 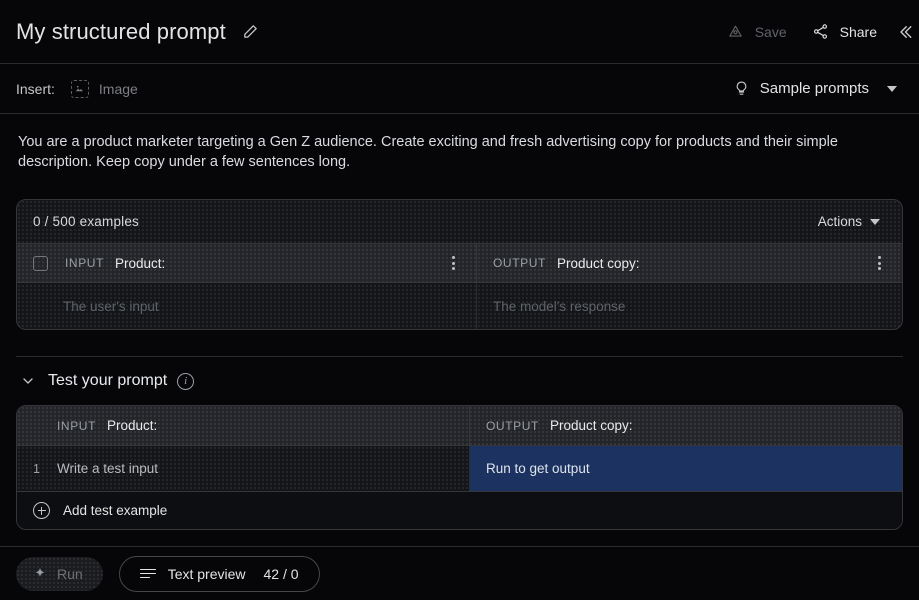 What do you see at coordinates (121, 31) in the screenshot?
I see `page-title: My structured prompt` at bounding box center [121, 31].